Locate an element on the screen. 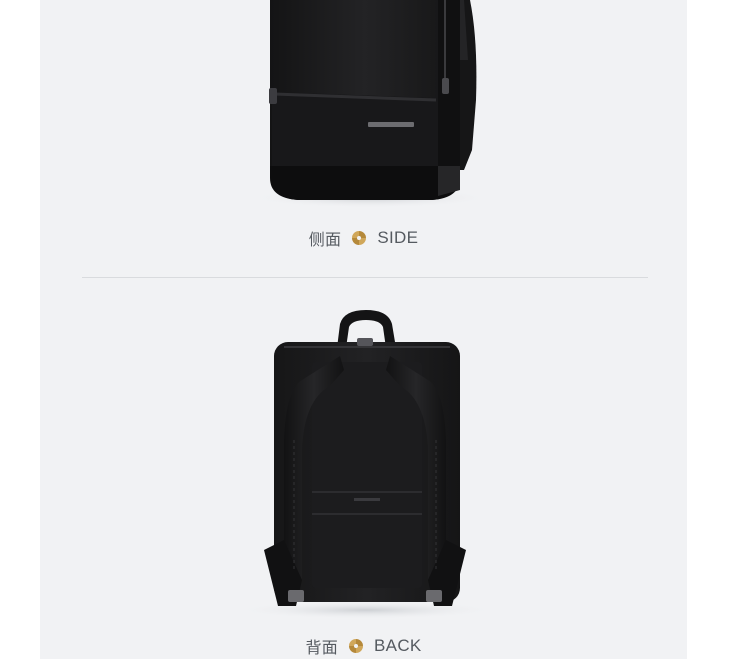 This screenshot has height=659, width=730. back-caption: 背面 BACK is located at coordinates (363, 646).